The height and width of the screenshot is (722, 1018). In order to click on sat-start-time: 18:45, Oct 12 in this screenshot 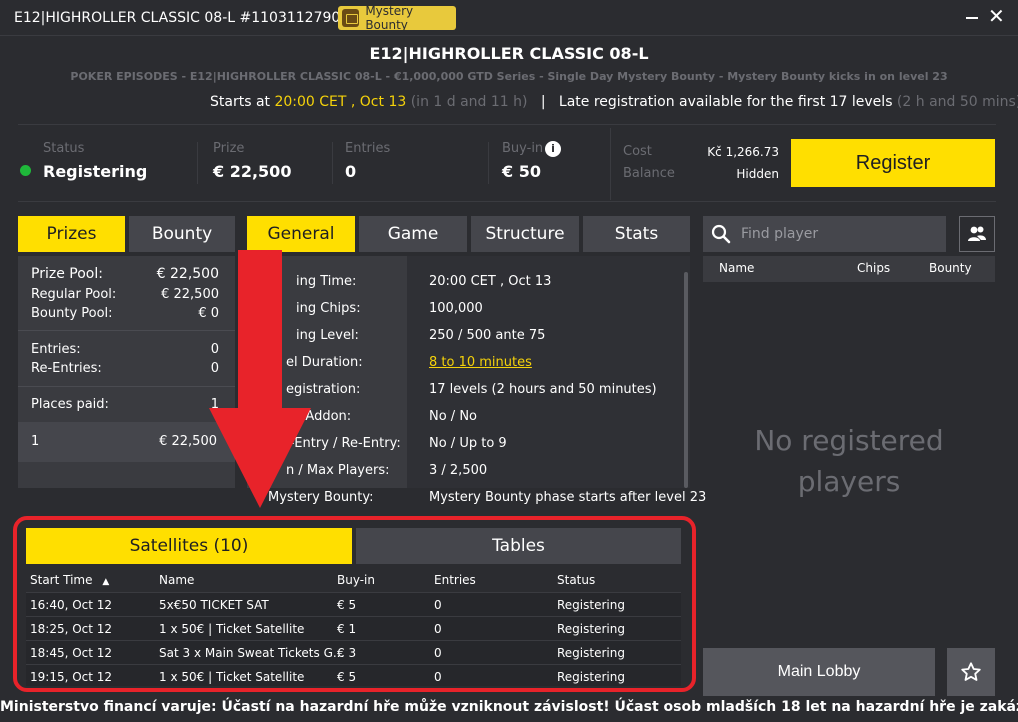, I will do `click(71, 653)`.